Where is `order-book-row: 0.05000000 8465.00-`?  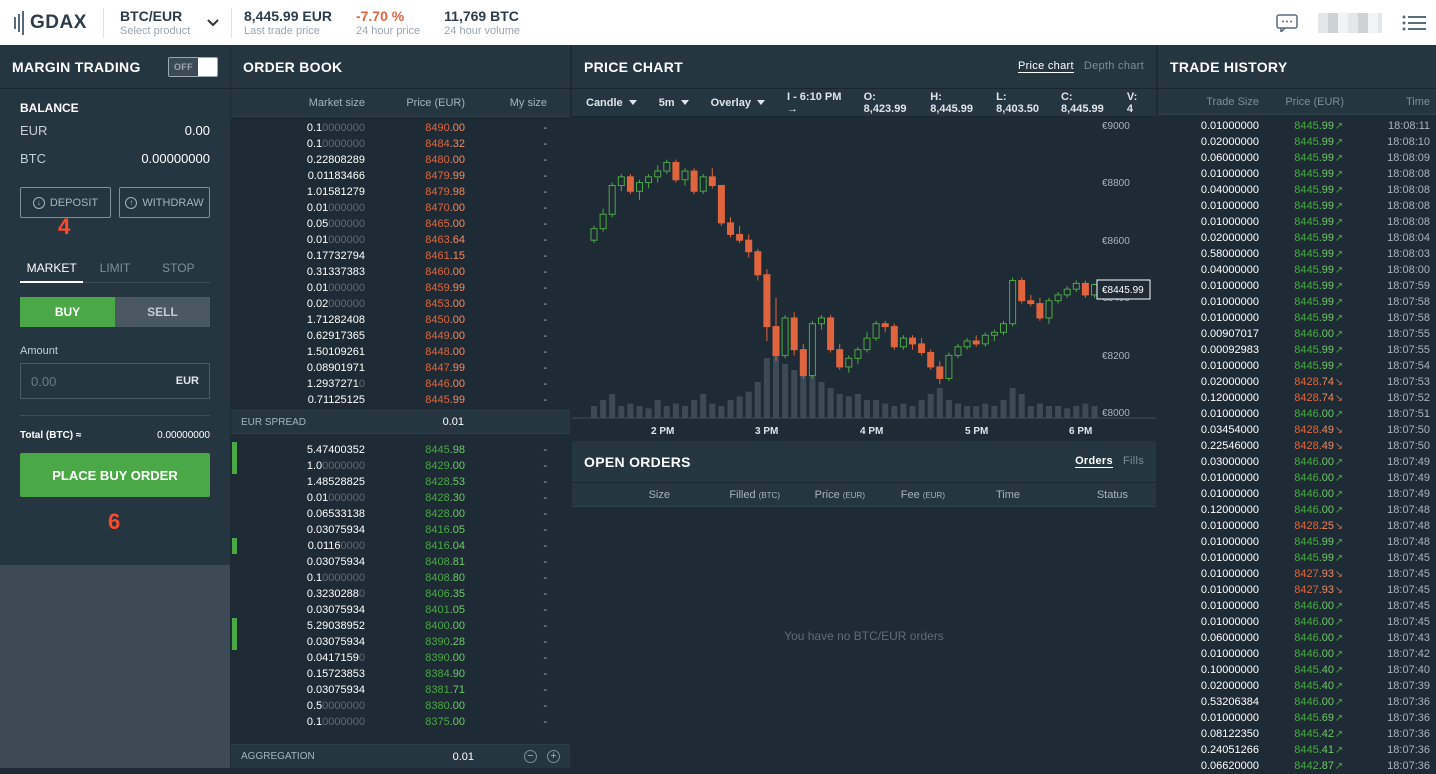 order-book-row: 0.05000000 8465.00- is located at coordinates (400, 224).